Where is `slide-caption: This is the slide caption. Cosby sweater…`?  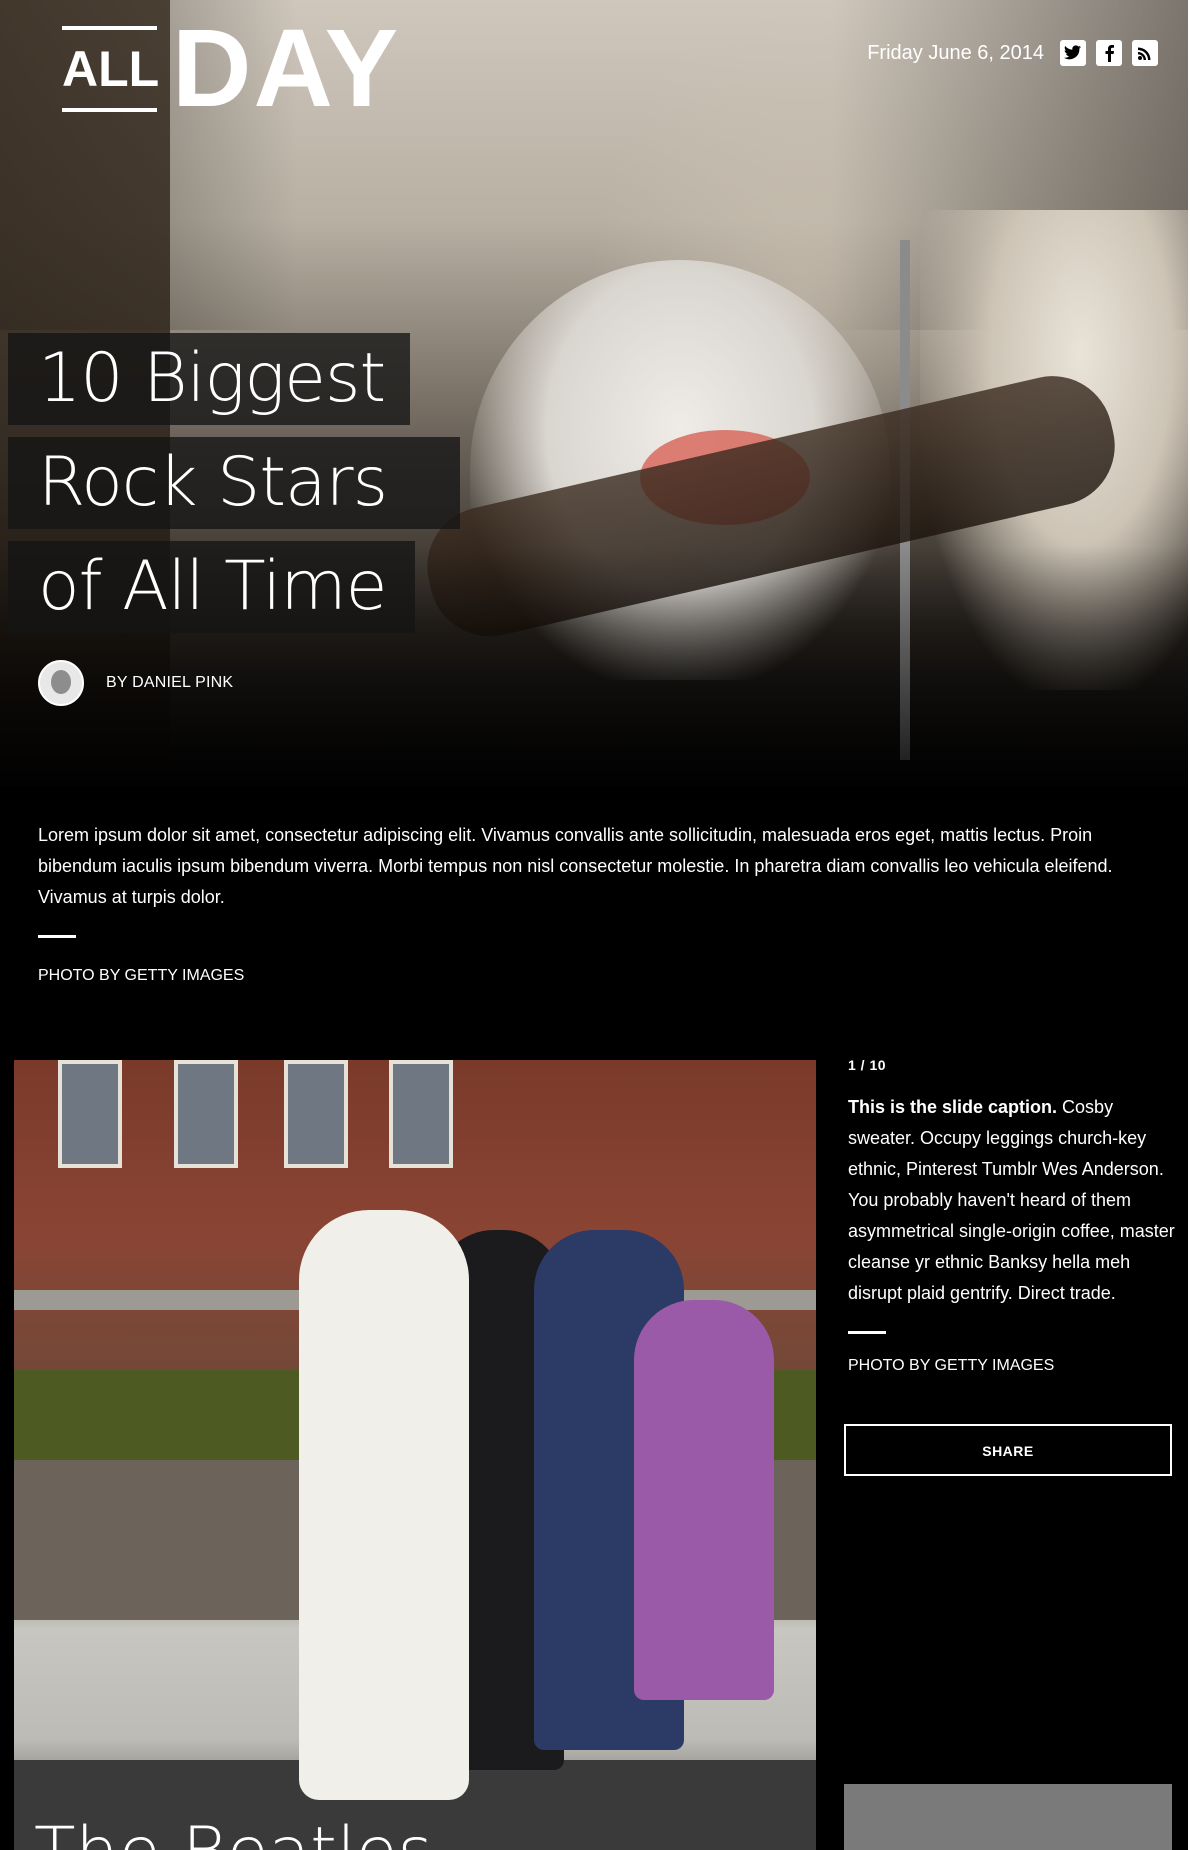 slide-caption: This is the slide caption. Cosby sweater… is located at coordinates (1013, 1200).